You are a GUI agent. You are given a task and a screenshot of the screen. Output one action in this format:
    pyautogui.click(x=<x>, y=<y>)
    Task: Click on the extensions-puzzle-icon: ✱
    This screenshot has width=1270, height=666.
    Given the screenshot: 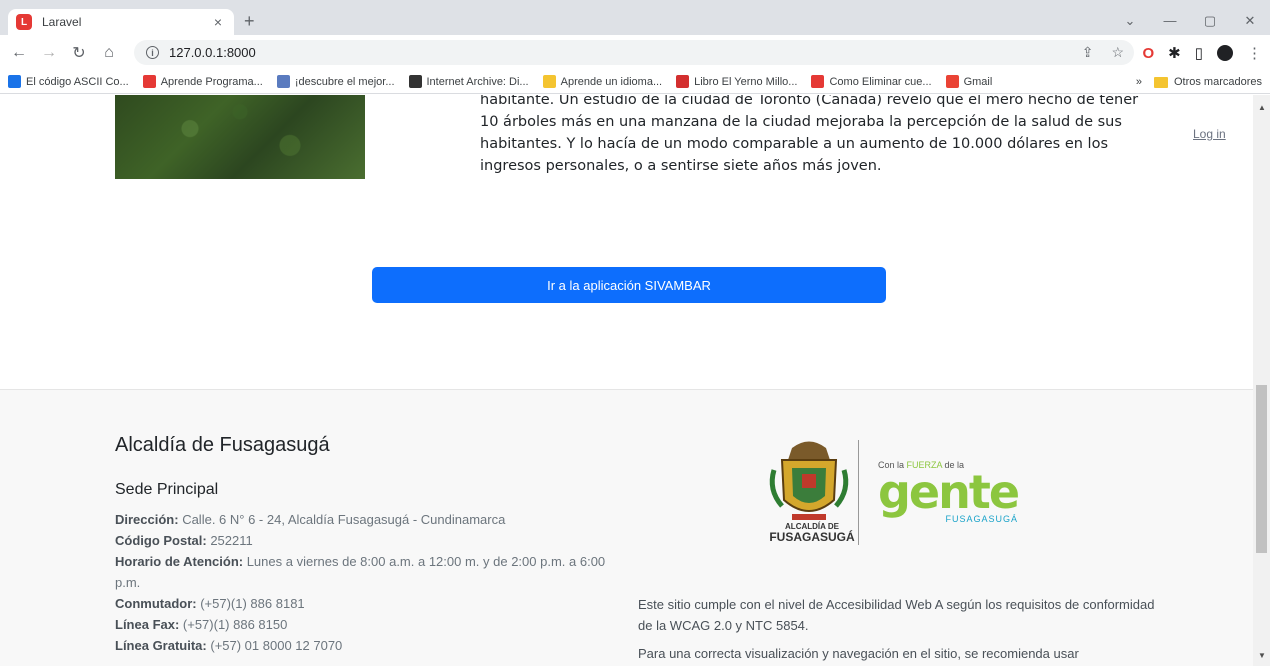 What is the action you would take?
    pyautogui.click(x=1174, y=53)
    